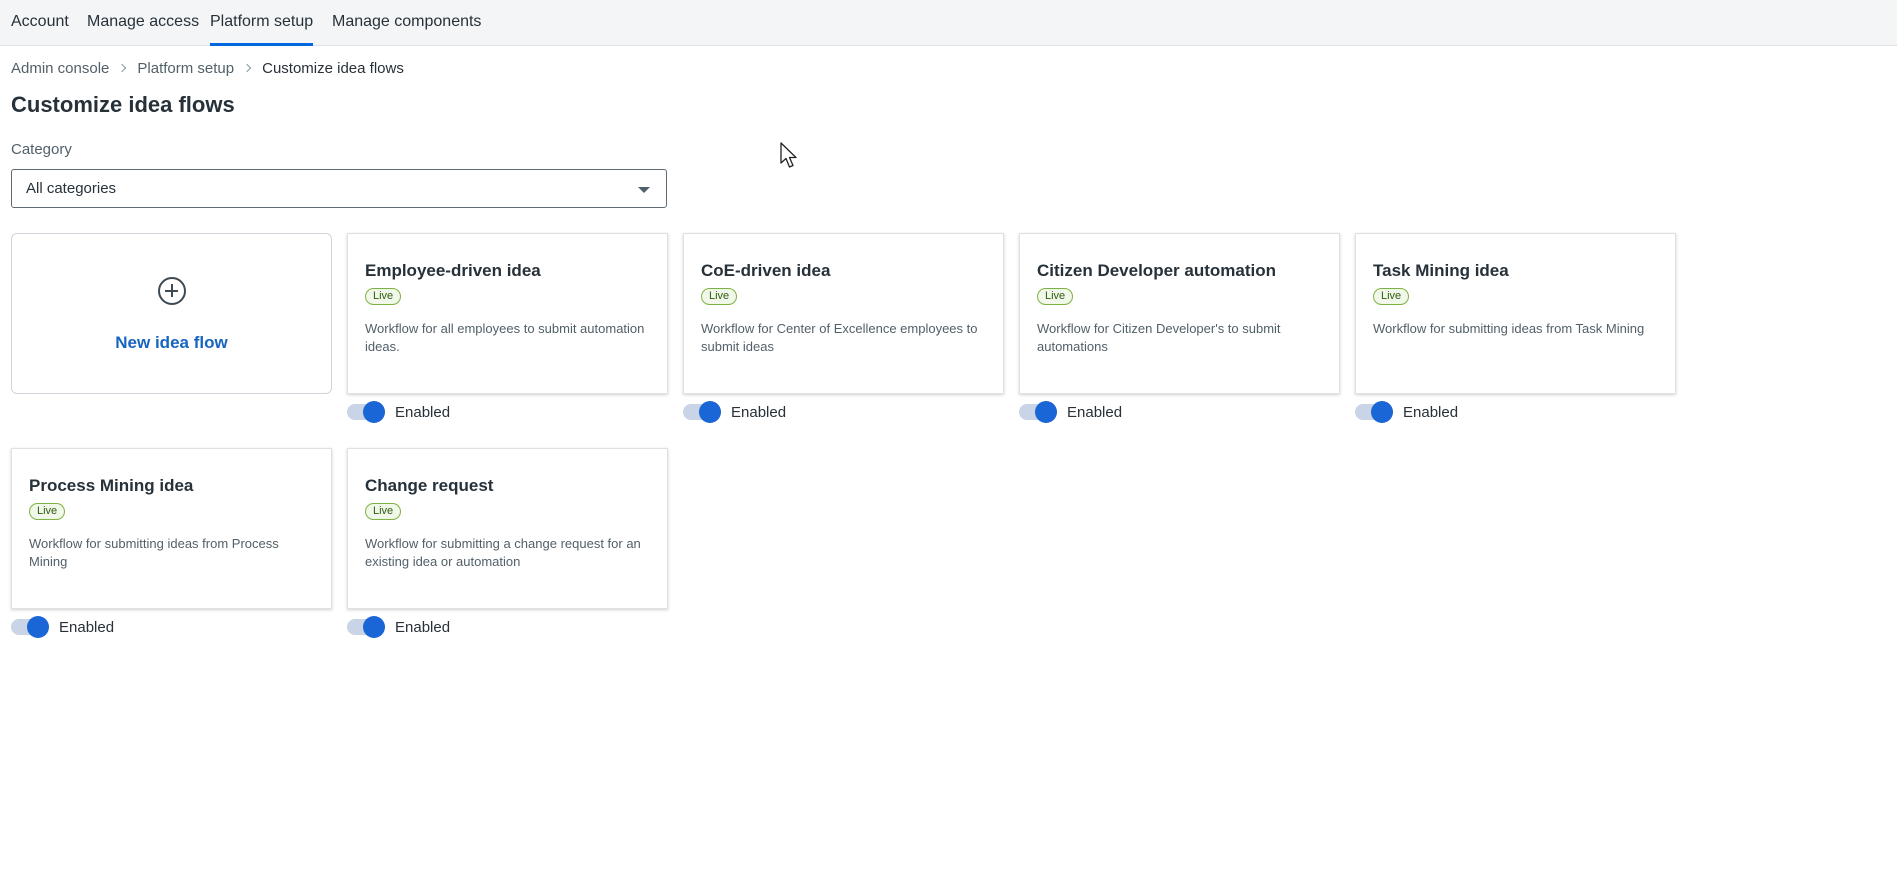 This screenshot has width=1897, height=879. What do you see at coordinates (788, 155) in the screenshot?
I see `mouse-cursor-icon` at bounding box center [788, 155].